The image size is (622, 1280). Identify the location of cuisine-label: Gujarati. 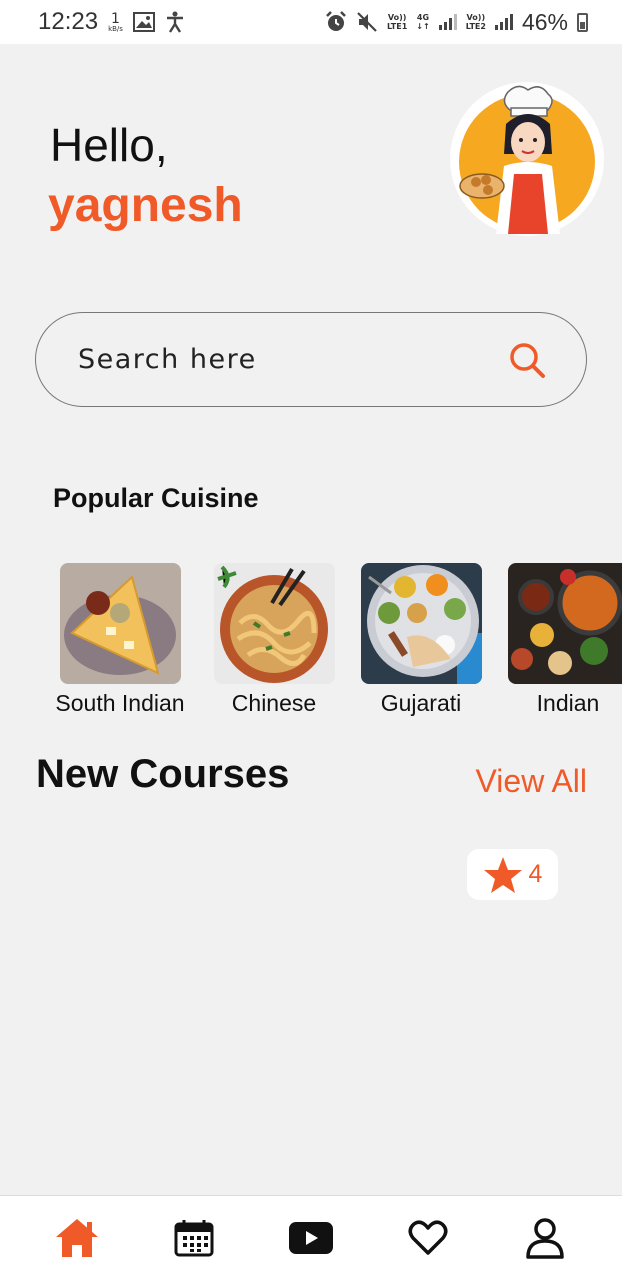
(421, 703).